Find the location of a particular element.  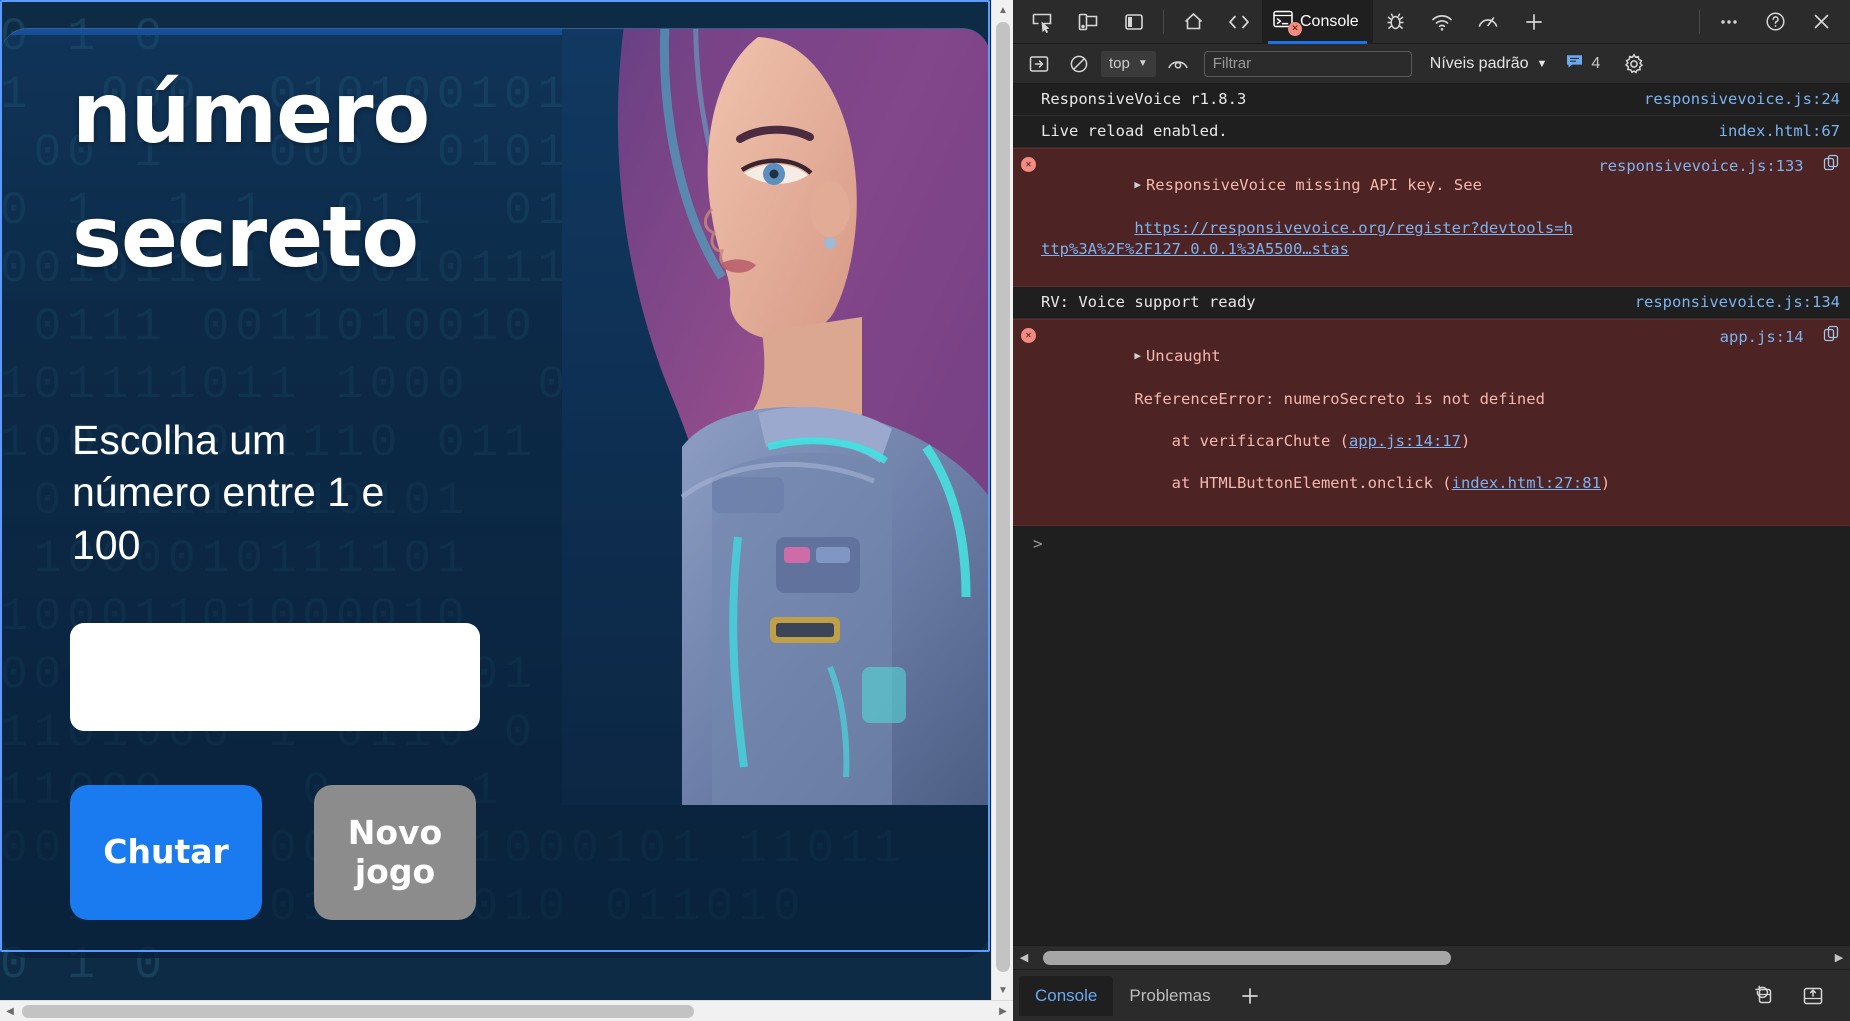

horizontal-scroll-thumb is located at coordinates (358, 1011).